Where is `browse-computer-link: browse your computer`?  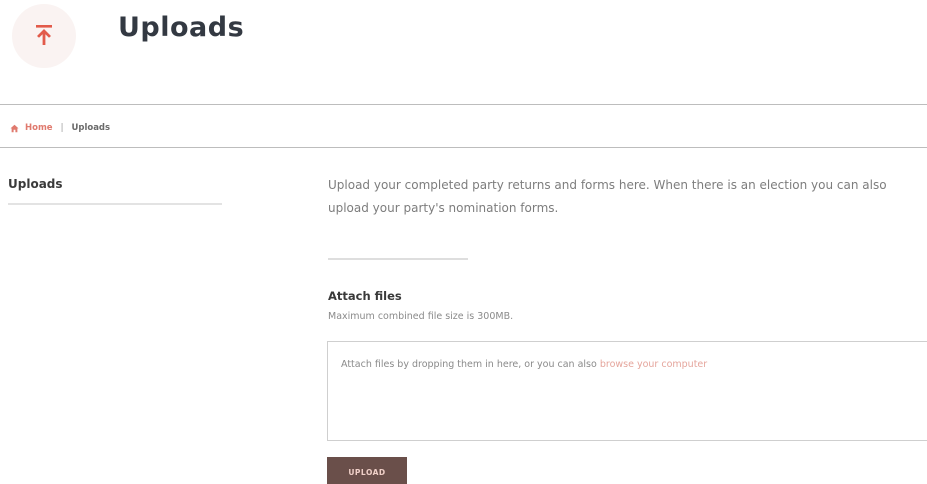 browse-computer-link: browse your computer is located at coordinates (653, 364).